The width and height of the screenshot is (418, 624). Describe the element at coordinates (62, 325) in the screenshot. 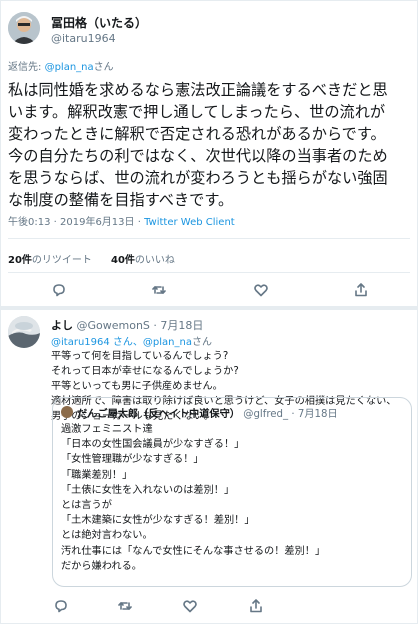

I see `reply-author-display-name: よし` at that location.